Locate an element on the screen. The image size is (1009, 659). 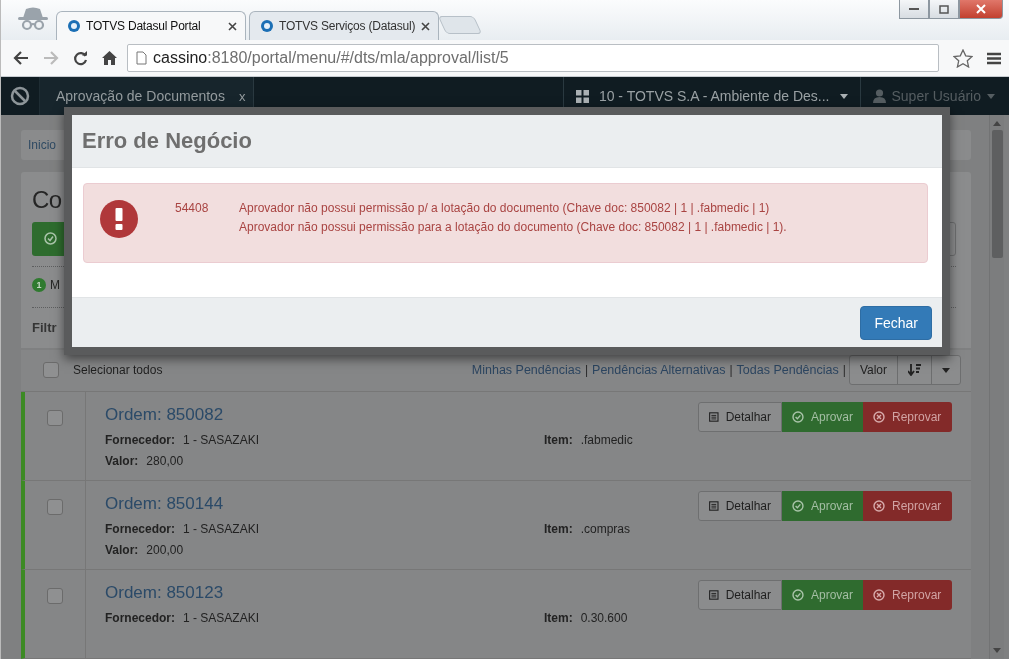
page-icon is located at coordinates (141, 58).